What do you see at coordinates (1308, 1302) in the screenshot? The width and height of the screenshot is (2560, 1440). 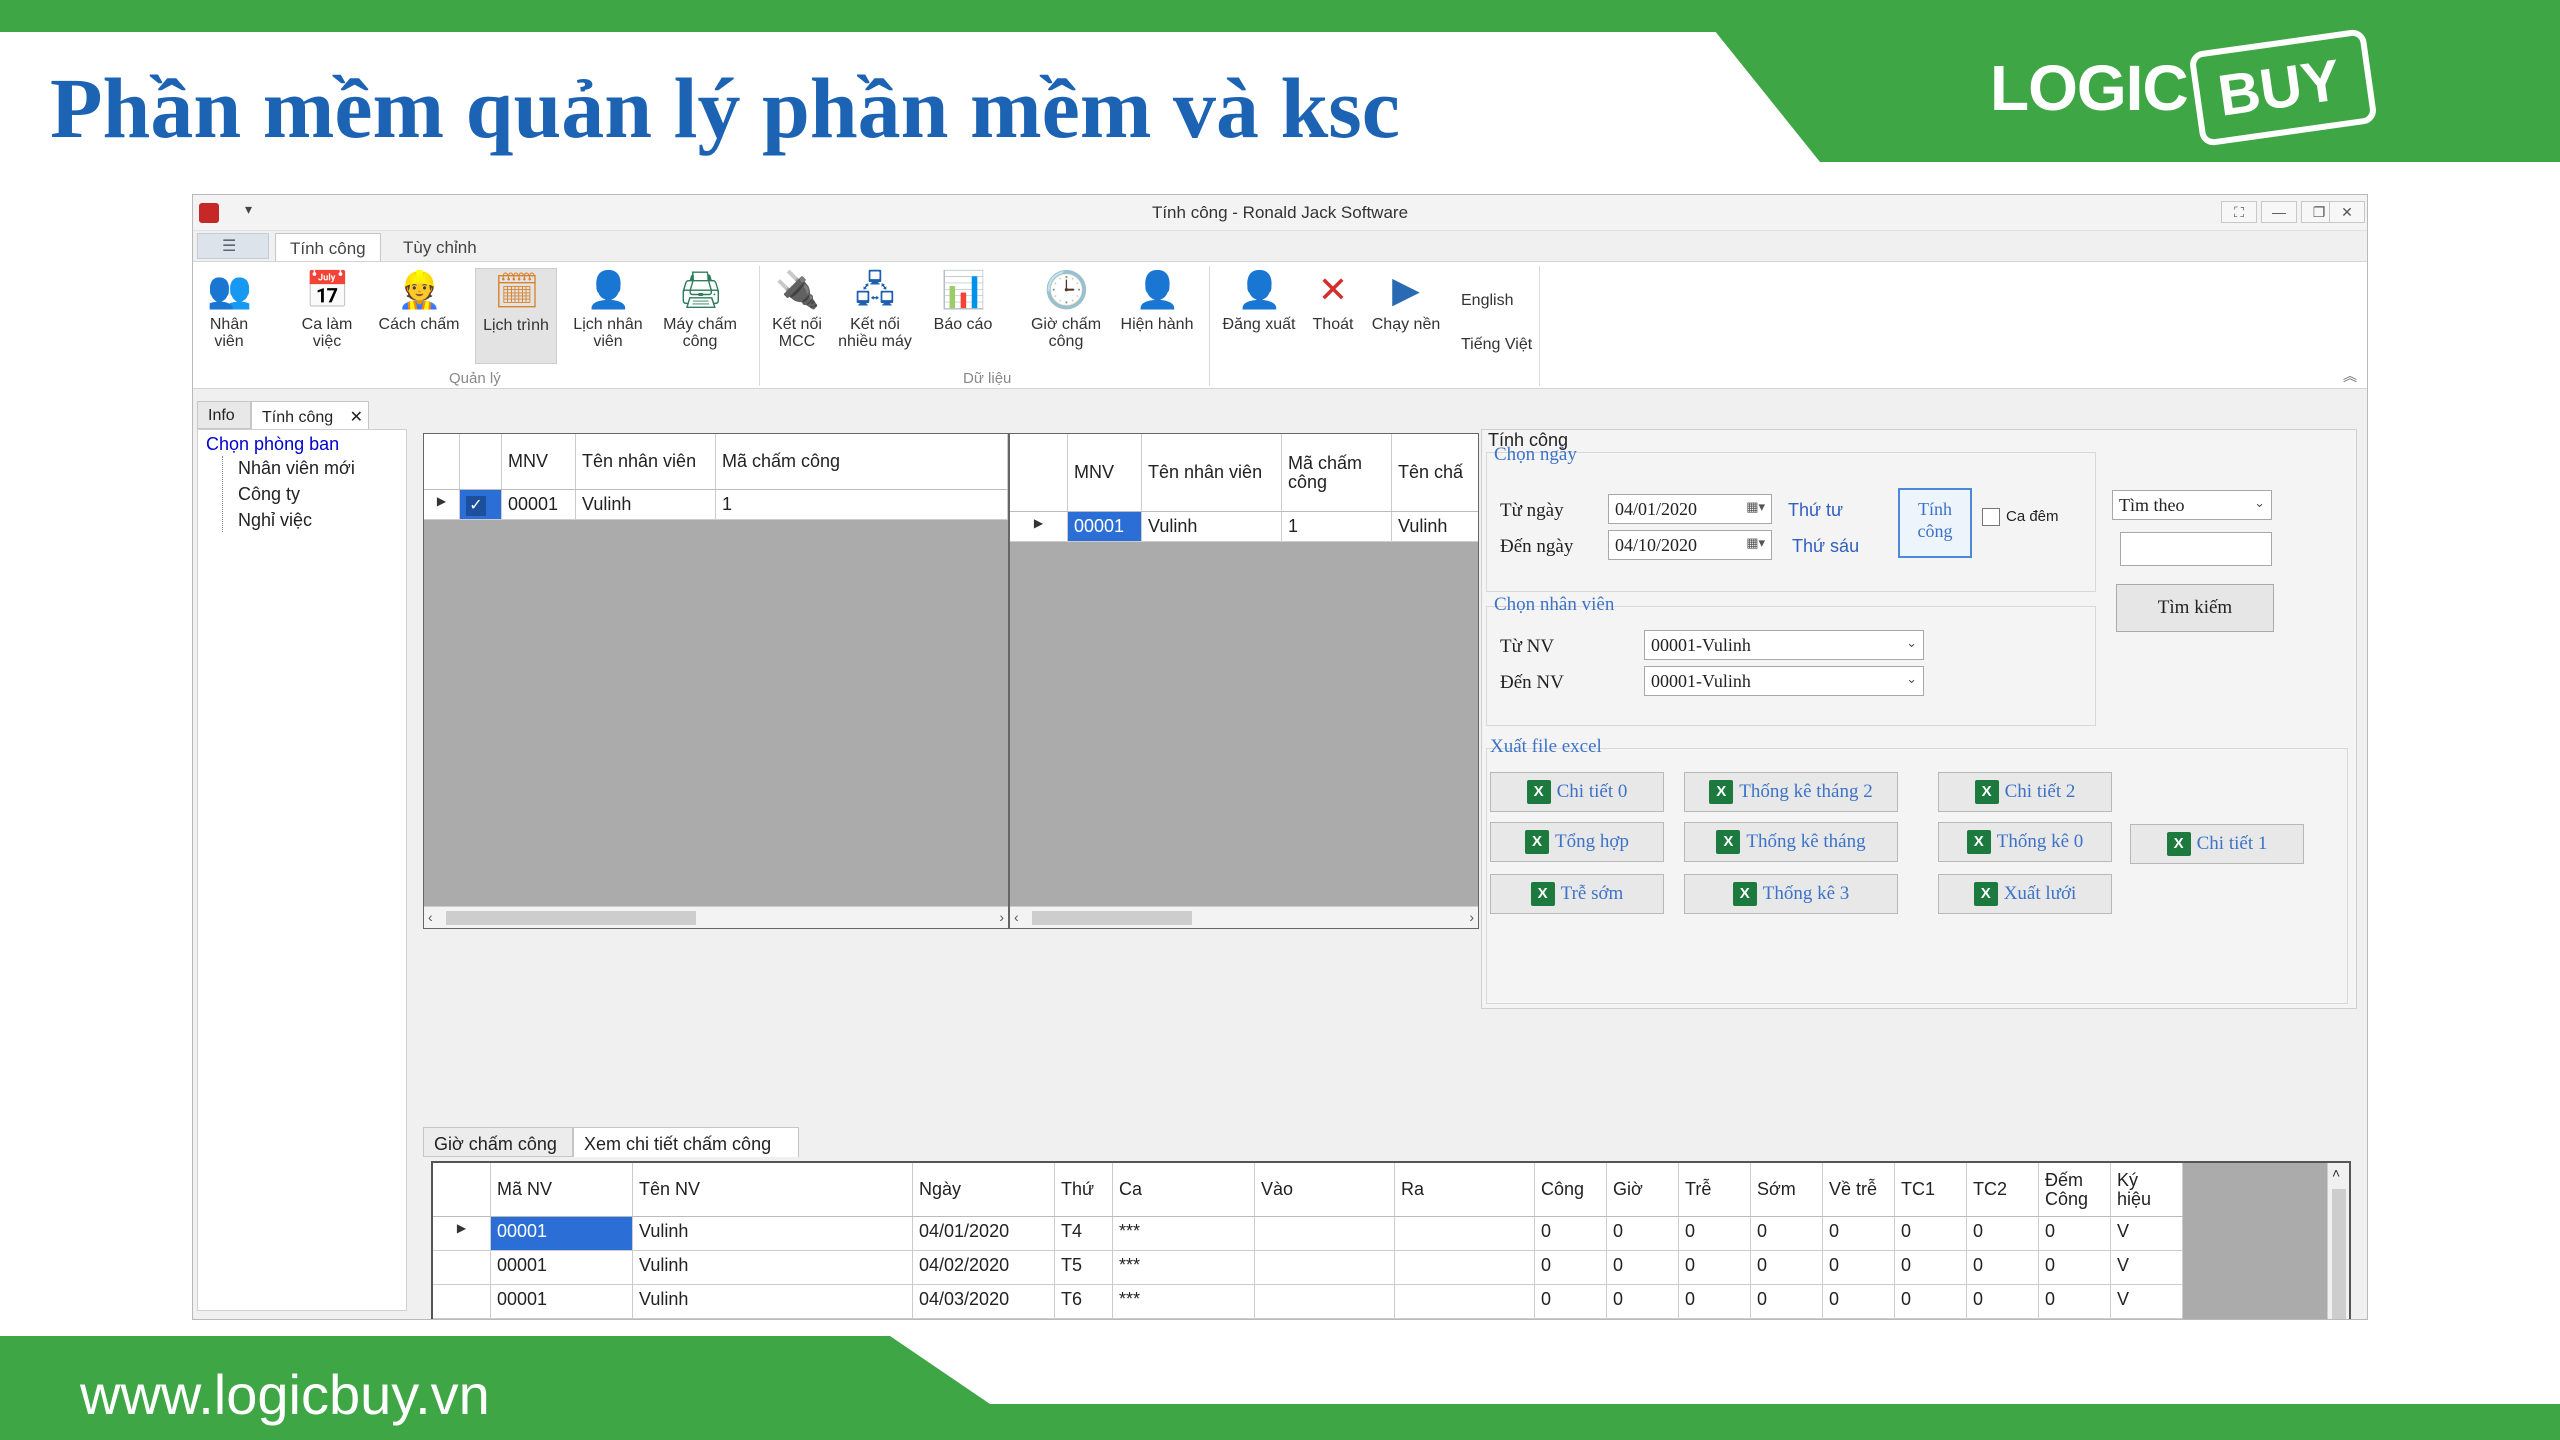 I see `table-row: 00001 Vulinh 04/03/2020 T6 *** 0 0 0 0 0 0 0 0 V` at bounding box center [1308, 1302].